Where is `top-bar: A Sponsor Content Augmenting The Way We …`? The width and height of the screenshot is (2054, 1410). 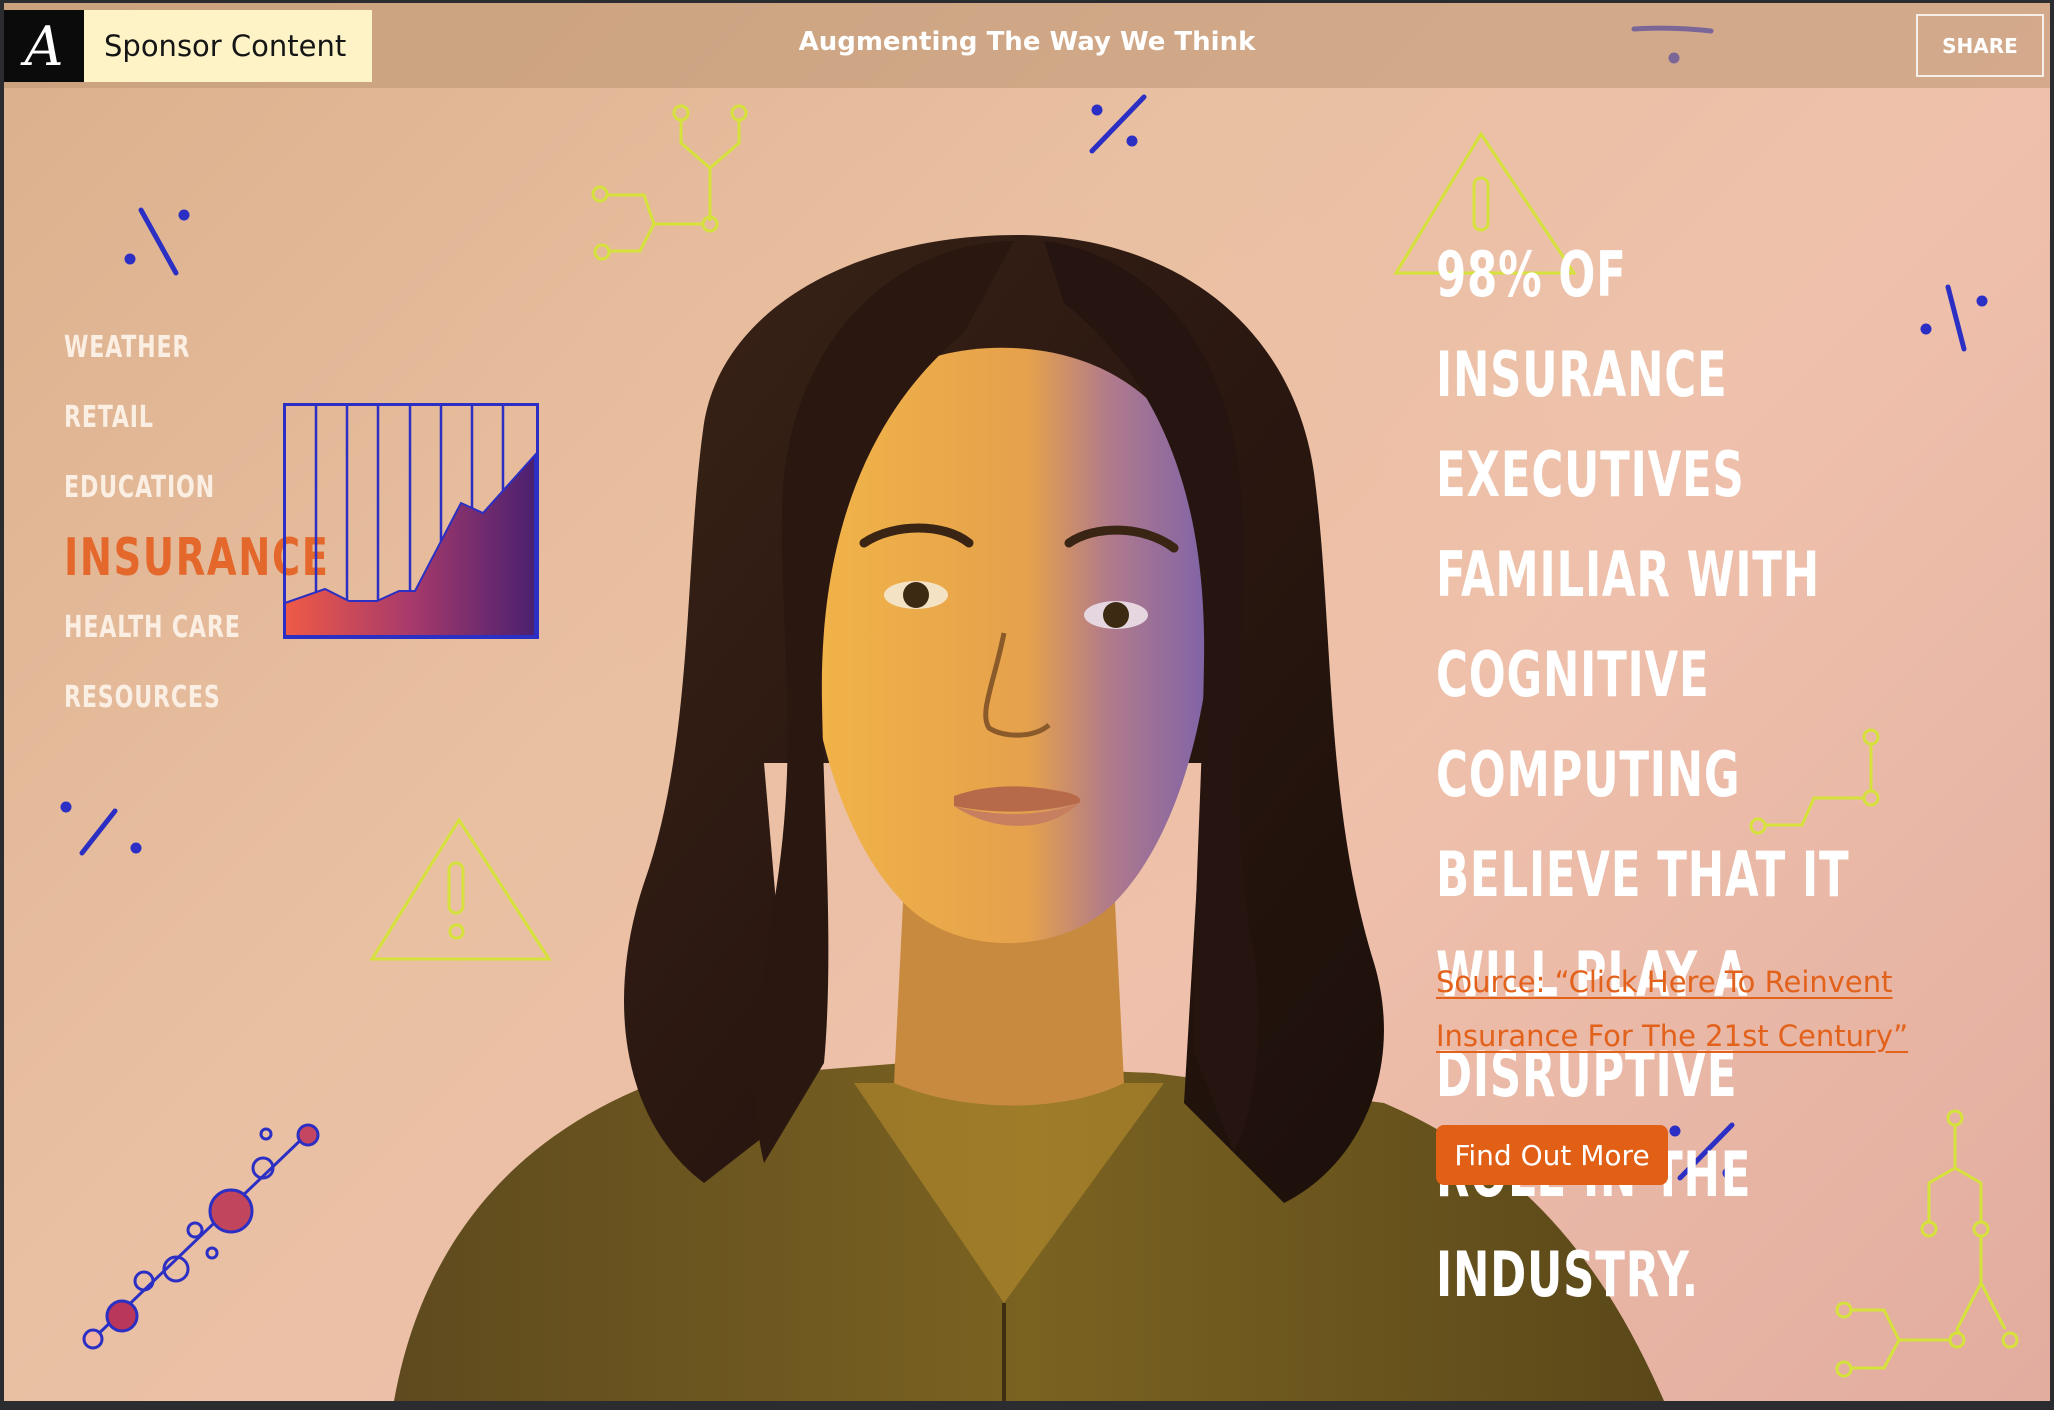
top-bar: A Sponsor Content Augmenting The Way We … is located at coordinates (1027, 45).